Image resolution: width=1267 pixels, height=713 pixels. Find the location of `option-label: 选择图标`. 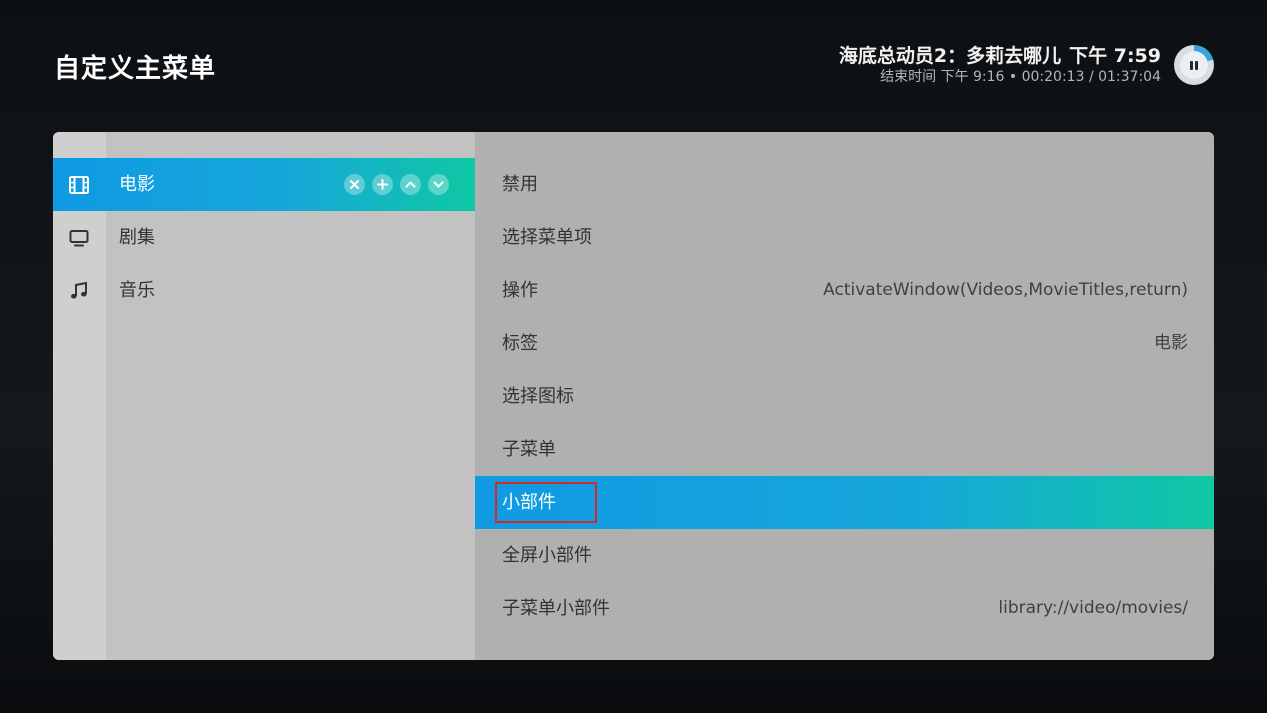

option-label: 选择图标 is located at coordinates (538, 396).